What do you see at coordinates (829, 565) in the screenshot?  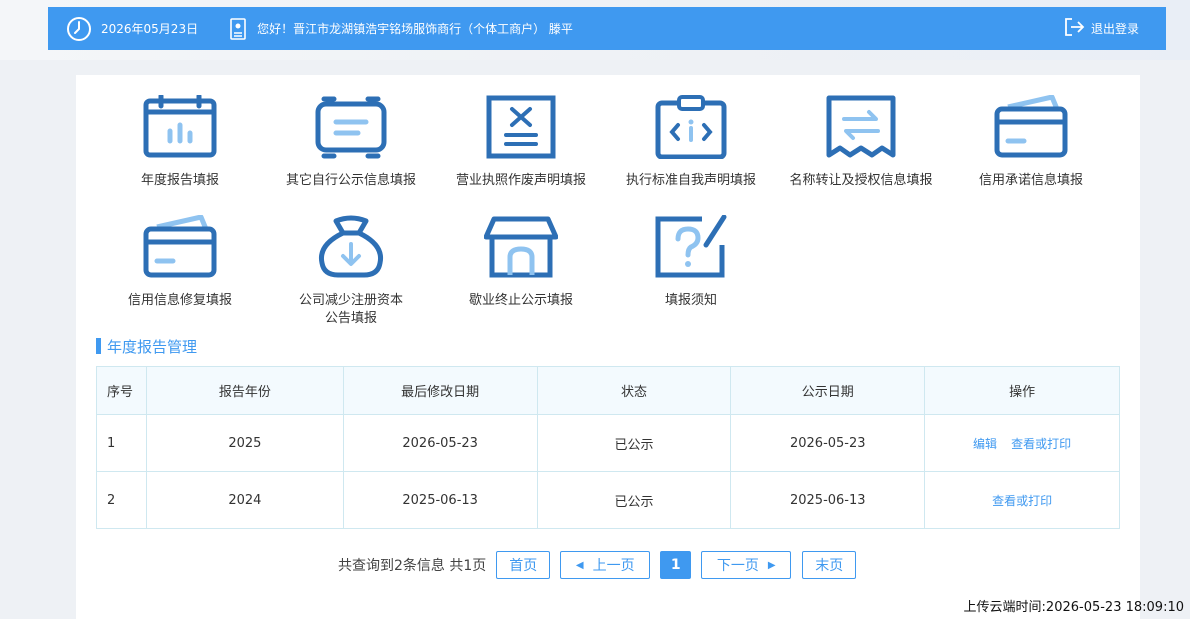 I see `last-page-button: 末页` at bounding box center [829, 565].